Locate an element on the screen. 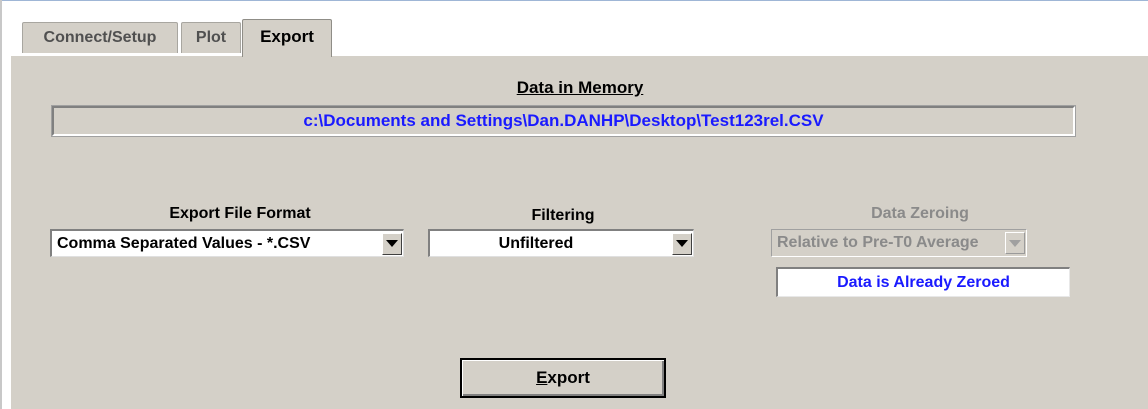  export-button: Export is located at coordinates (563, 378).